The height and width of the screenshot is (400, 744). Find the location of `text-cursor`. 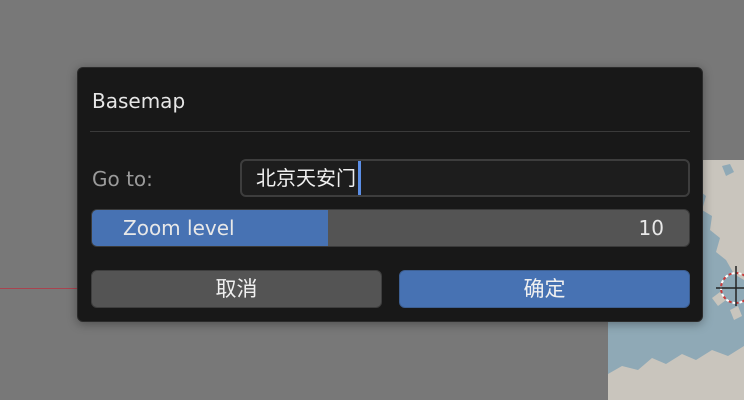

text-cursor is located at coordinates (359, 178).